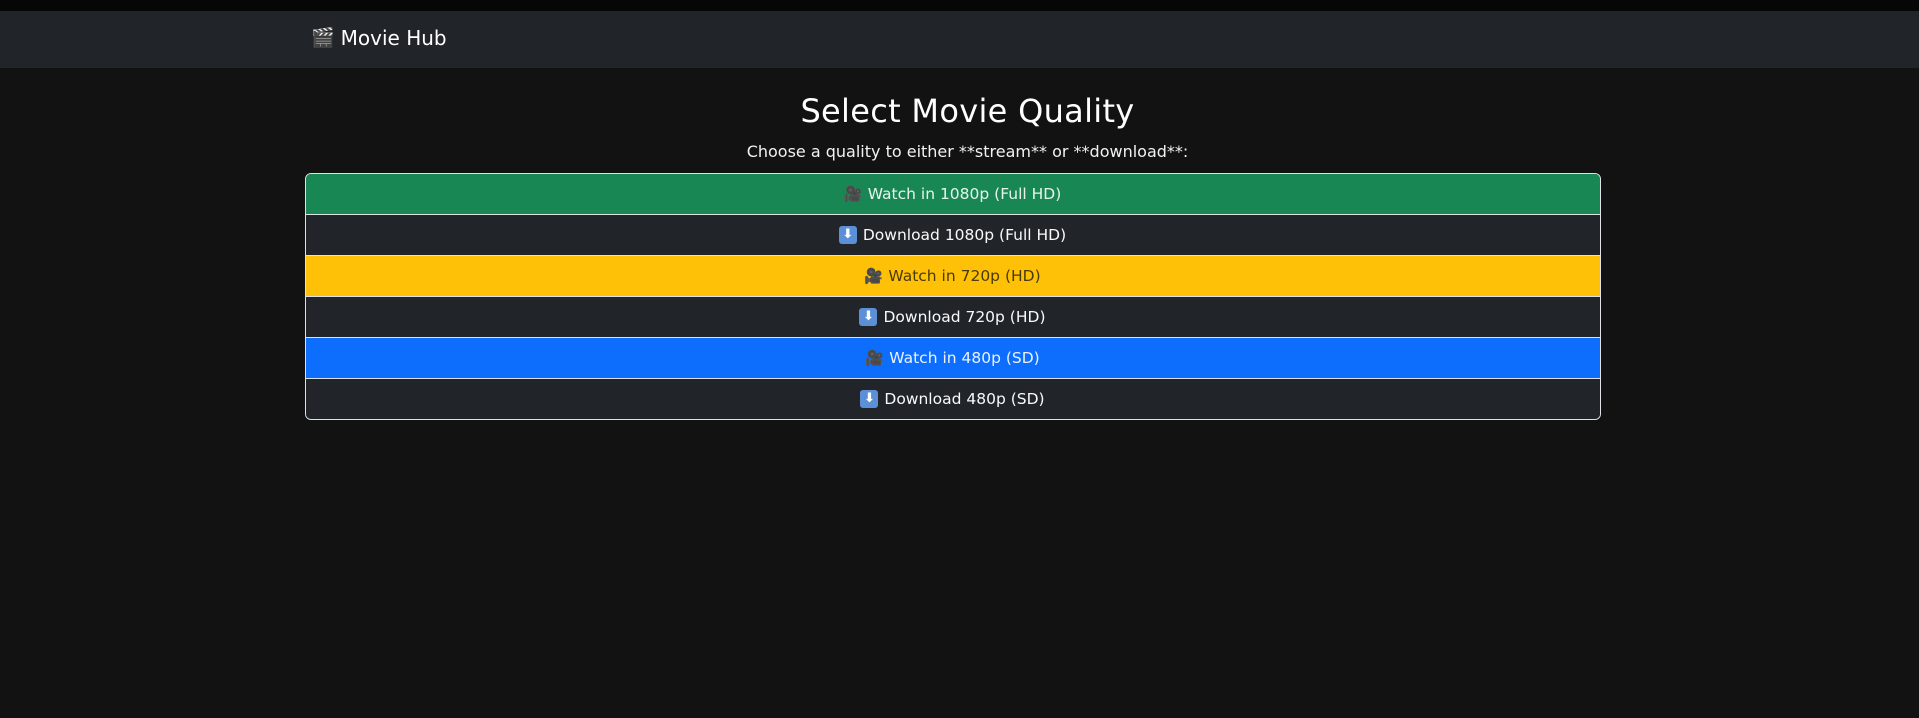  I want to click on top-strip, so click(959, 5).